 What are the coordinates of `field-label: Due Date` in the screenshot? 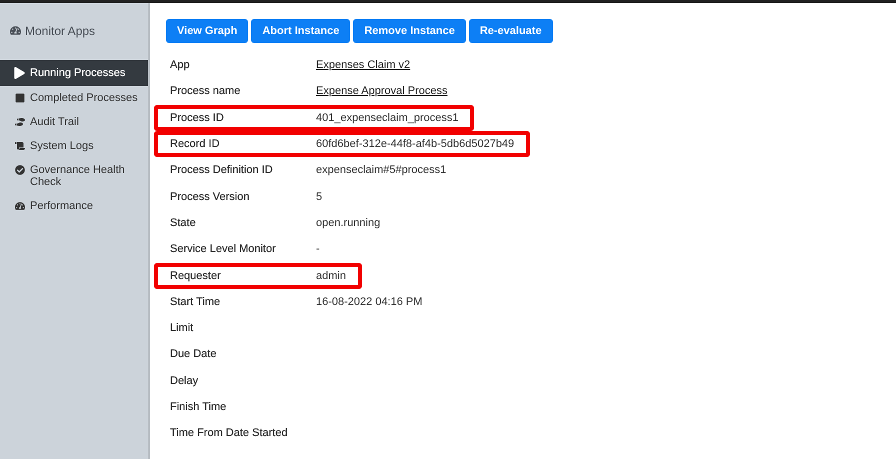 It's located at (194, 354).